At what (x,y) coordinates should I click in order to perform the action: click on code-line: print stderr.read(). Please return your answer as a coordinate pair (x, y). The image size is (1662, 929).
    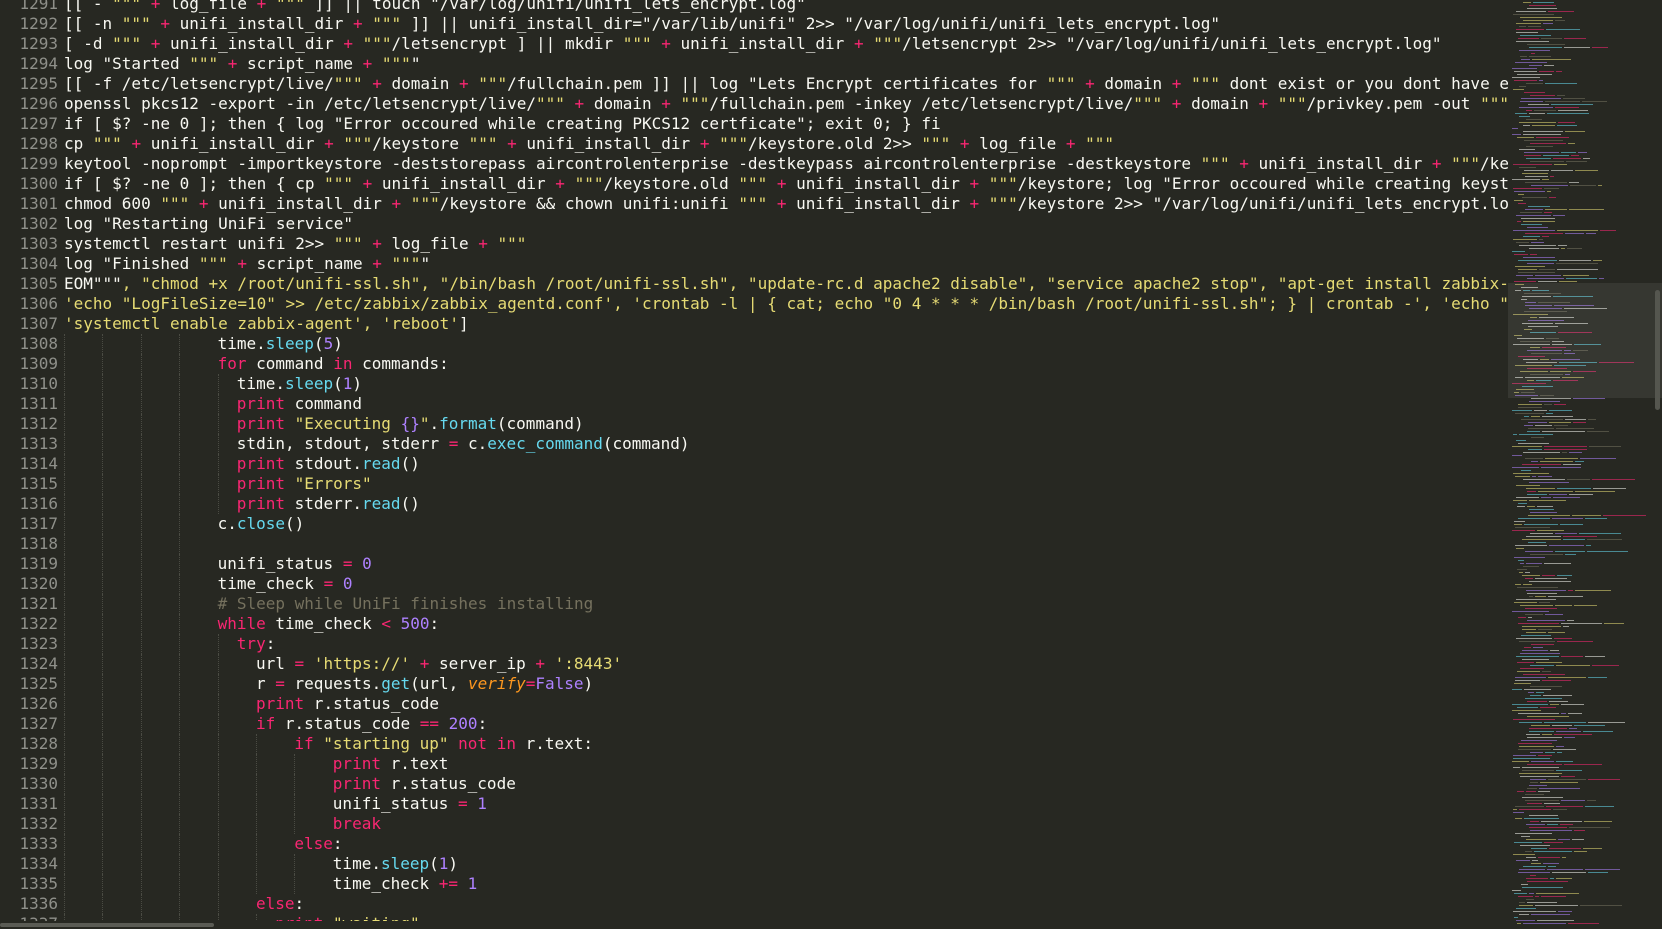
    Looking at the image, I should click on (784, 504).